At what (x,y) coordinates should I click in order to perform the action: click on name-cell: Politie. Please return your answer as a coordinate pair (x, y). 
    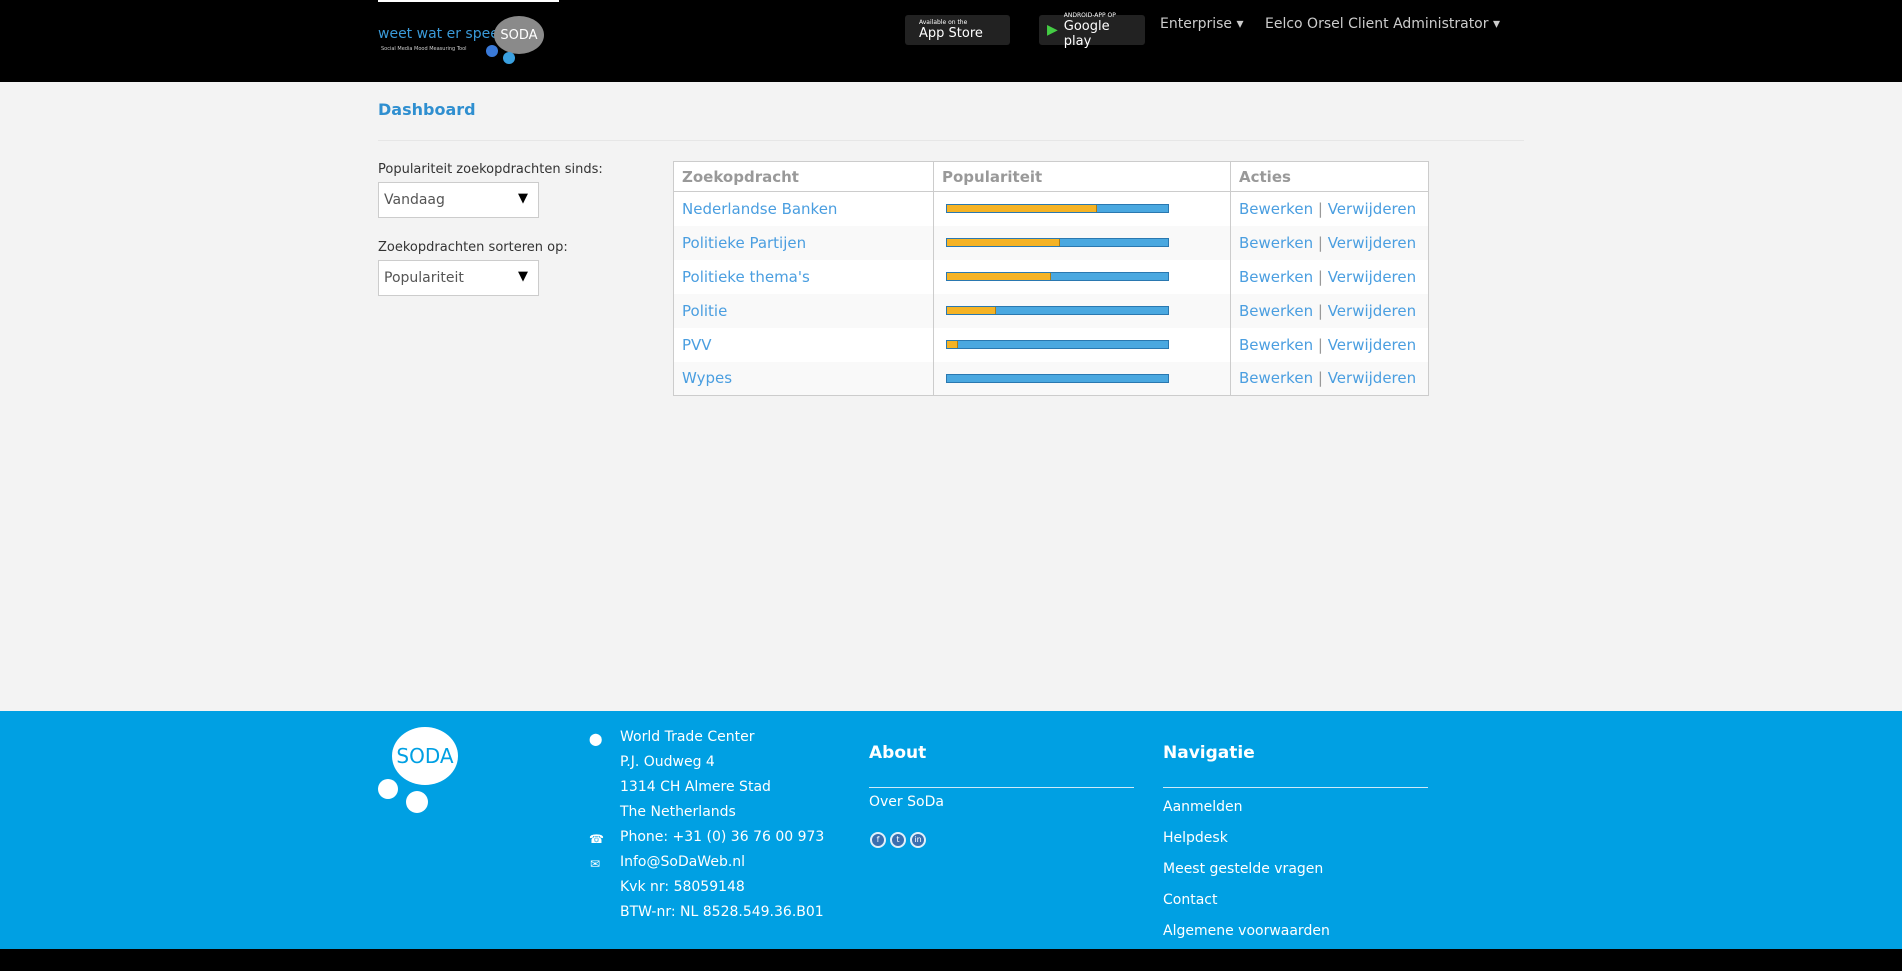
    Looking at the image, I should click on (803, 310).